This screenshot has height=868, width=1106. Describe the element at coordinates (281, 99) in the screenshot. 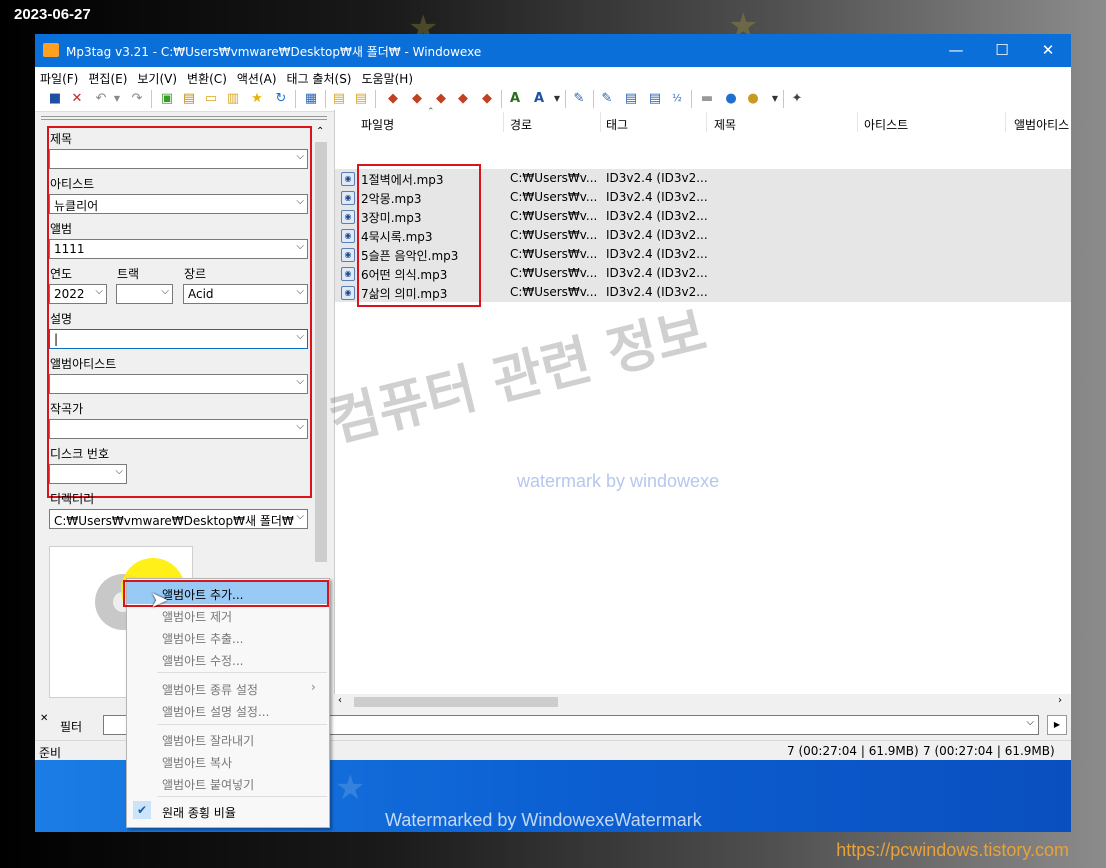

I see `refresh-icon: ↻` at that location.